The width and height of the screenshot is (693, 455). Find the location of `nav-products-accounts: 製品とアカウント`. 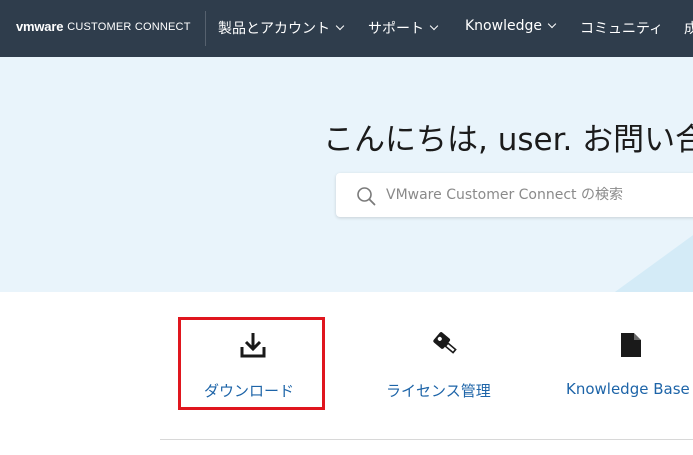

nav-products-accounts: 製品とアカウント is located at coordinates (281, 28).